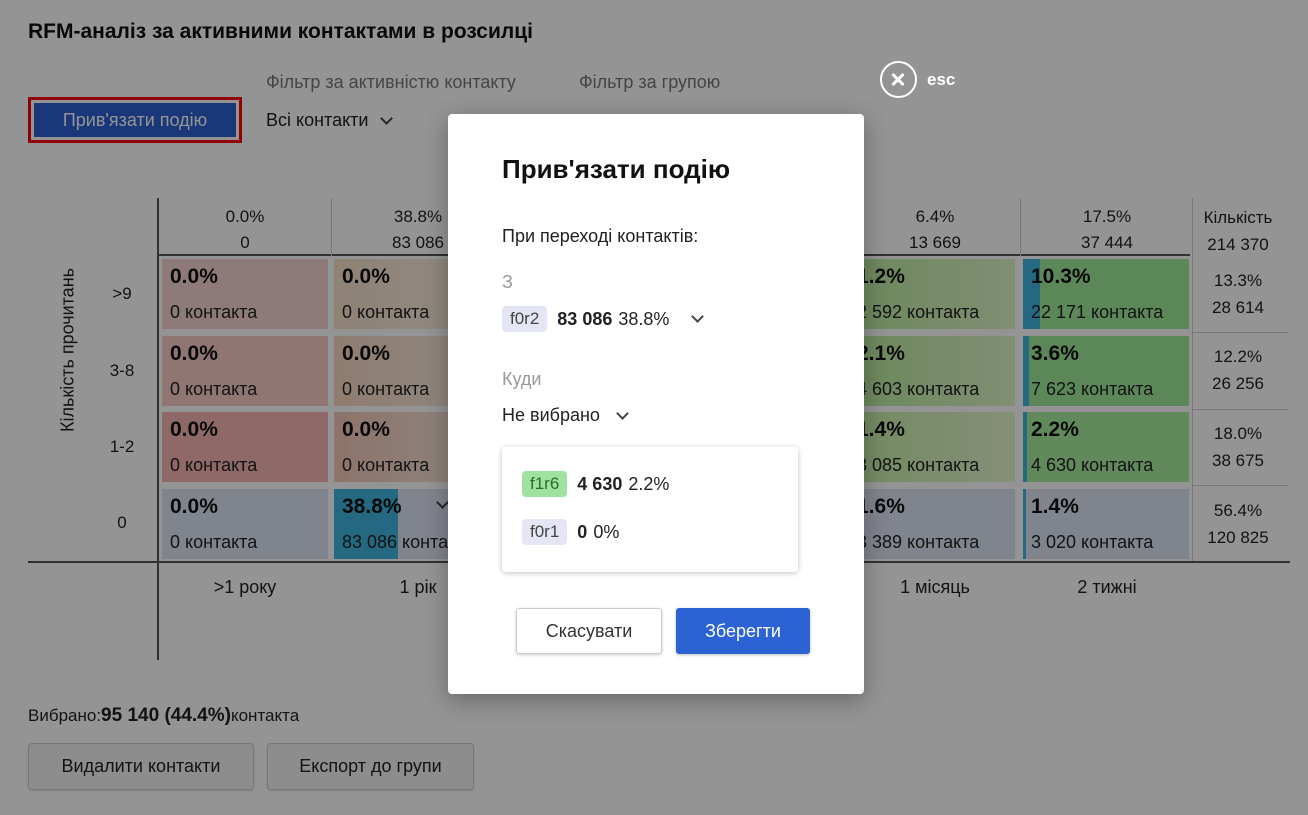 The height and width of the screenshot is (815, 1308). What do you see at coordinates (525, 319) in the screenshot?
I see `segment-tag: f0r2` at bounding box center [525, 319].